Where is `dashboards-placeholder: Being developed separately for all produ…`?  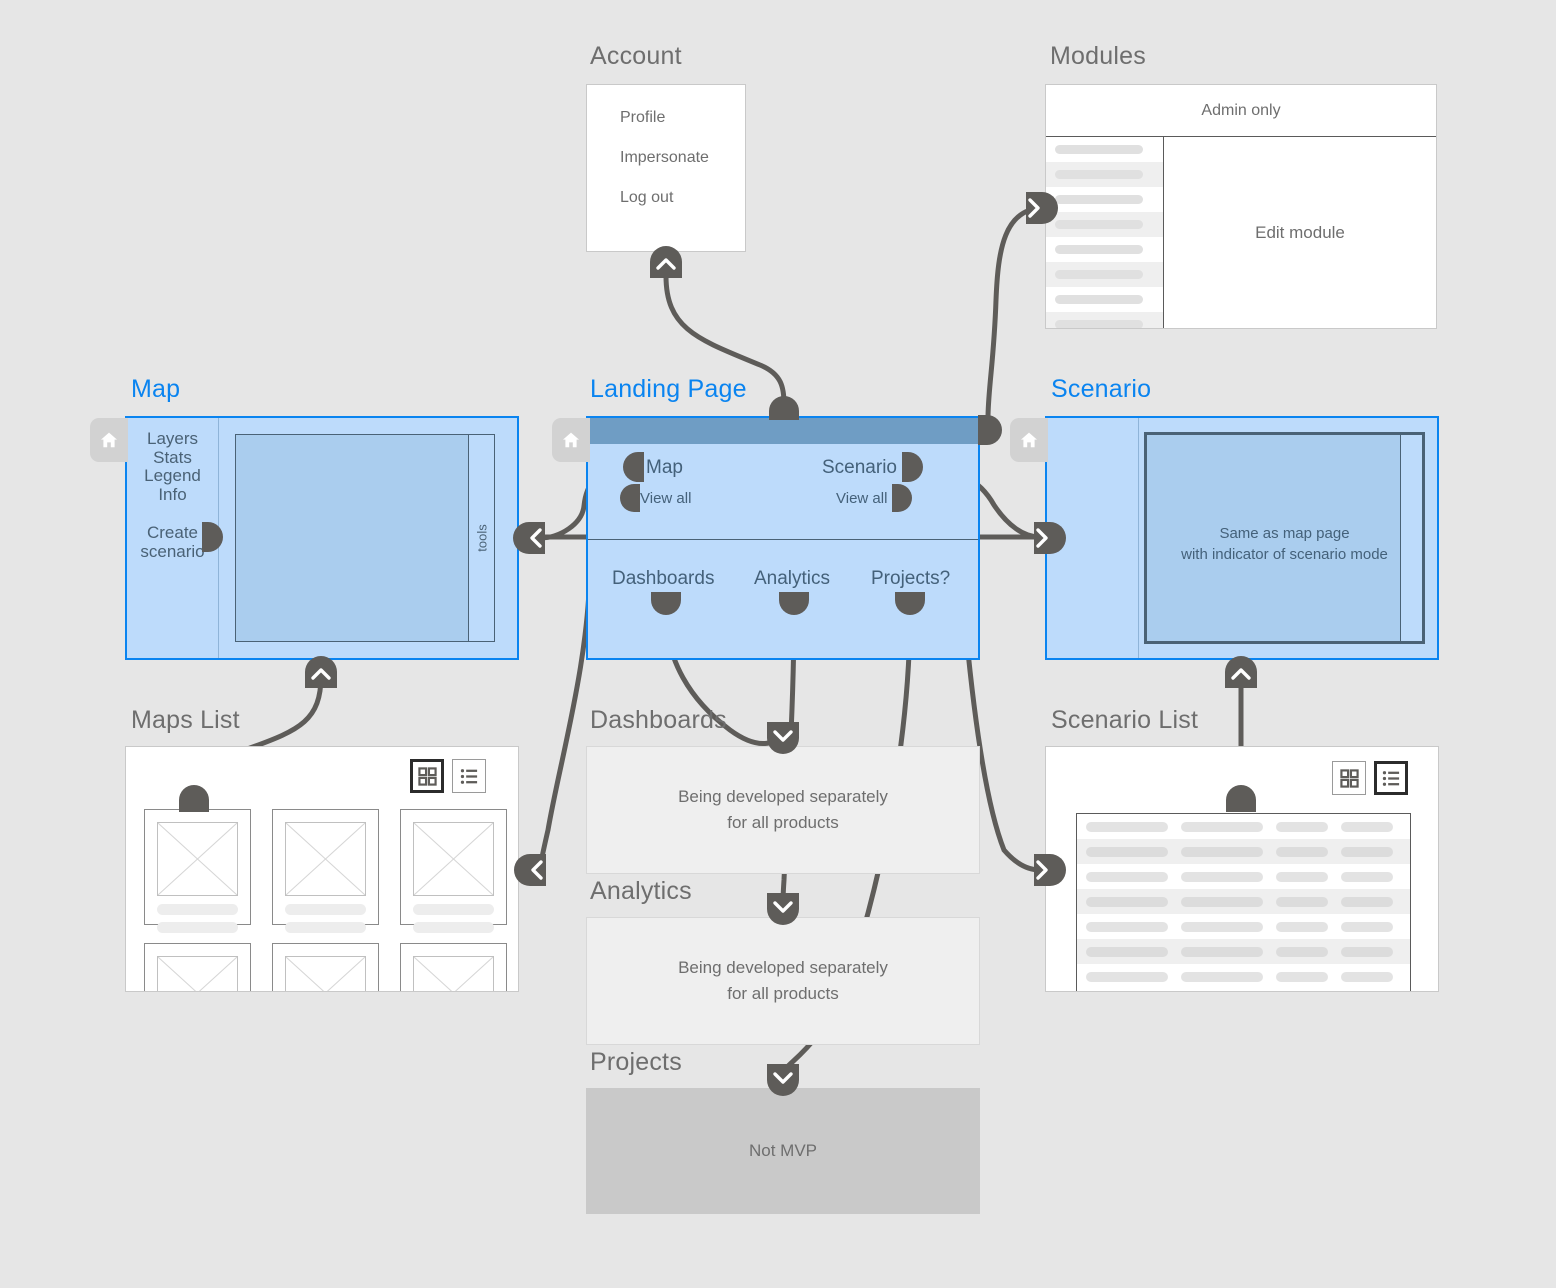 dashboards-placeholder: Being developed separately for all produ… is located at coordinates (783, 810).